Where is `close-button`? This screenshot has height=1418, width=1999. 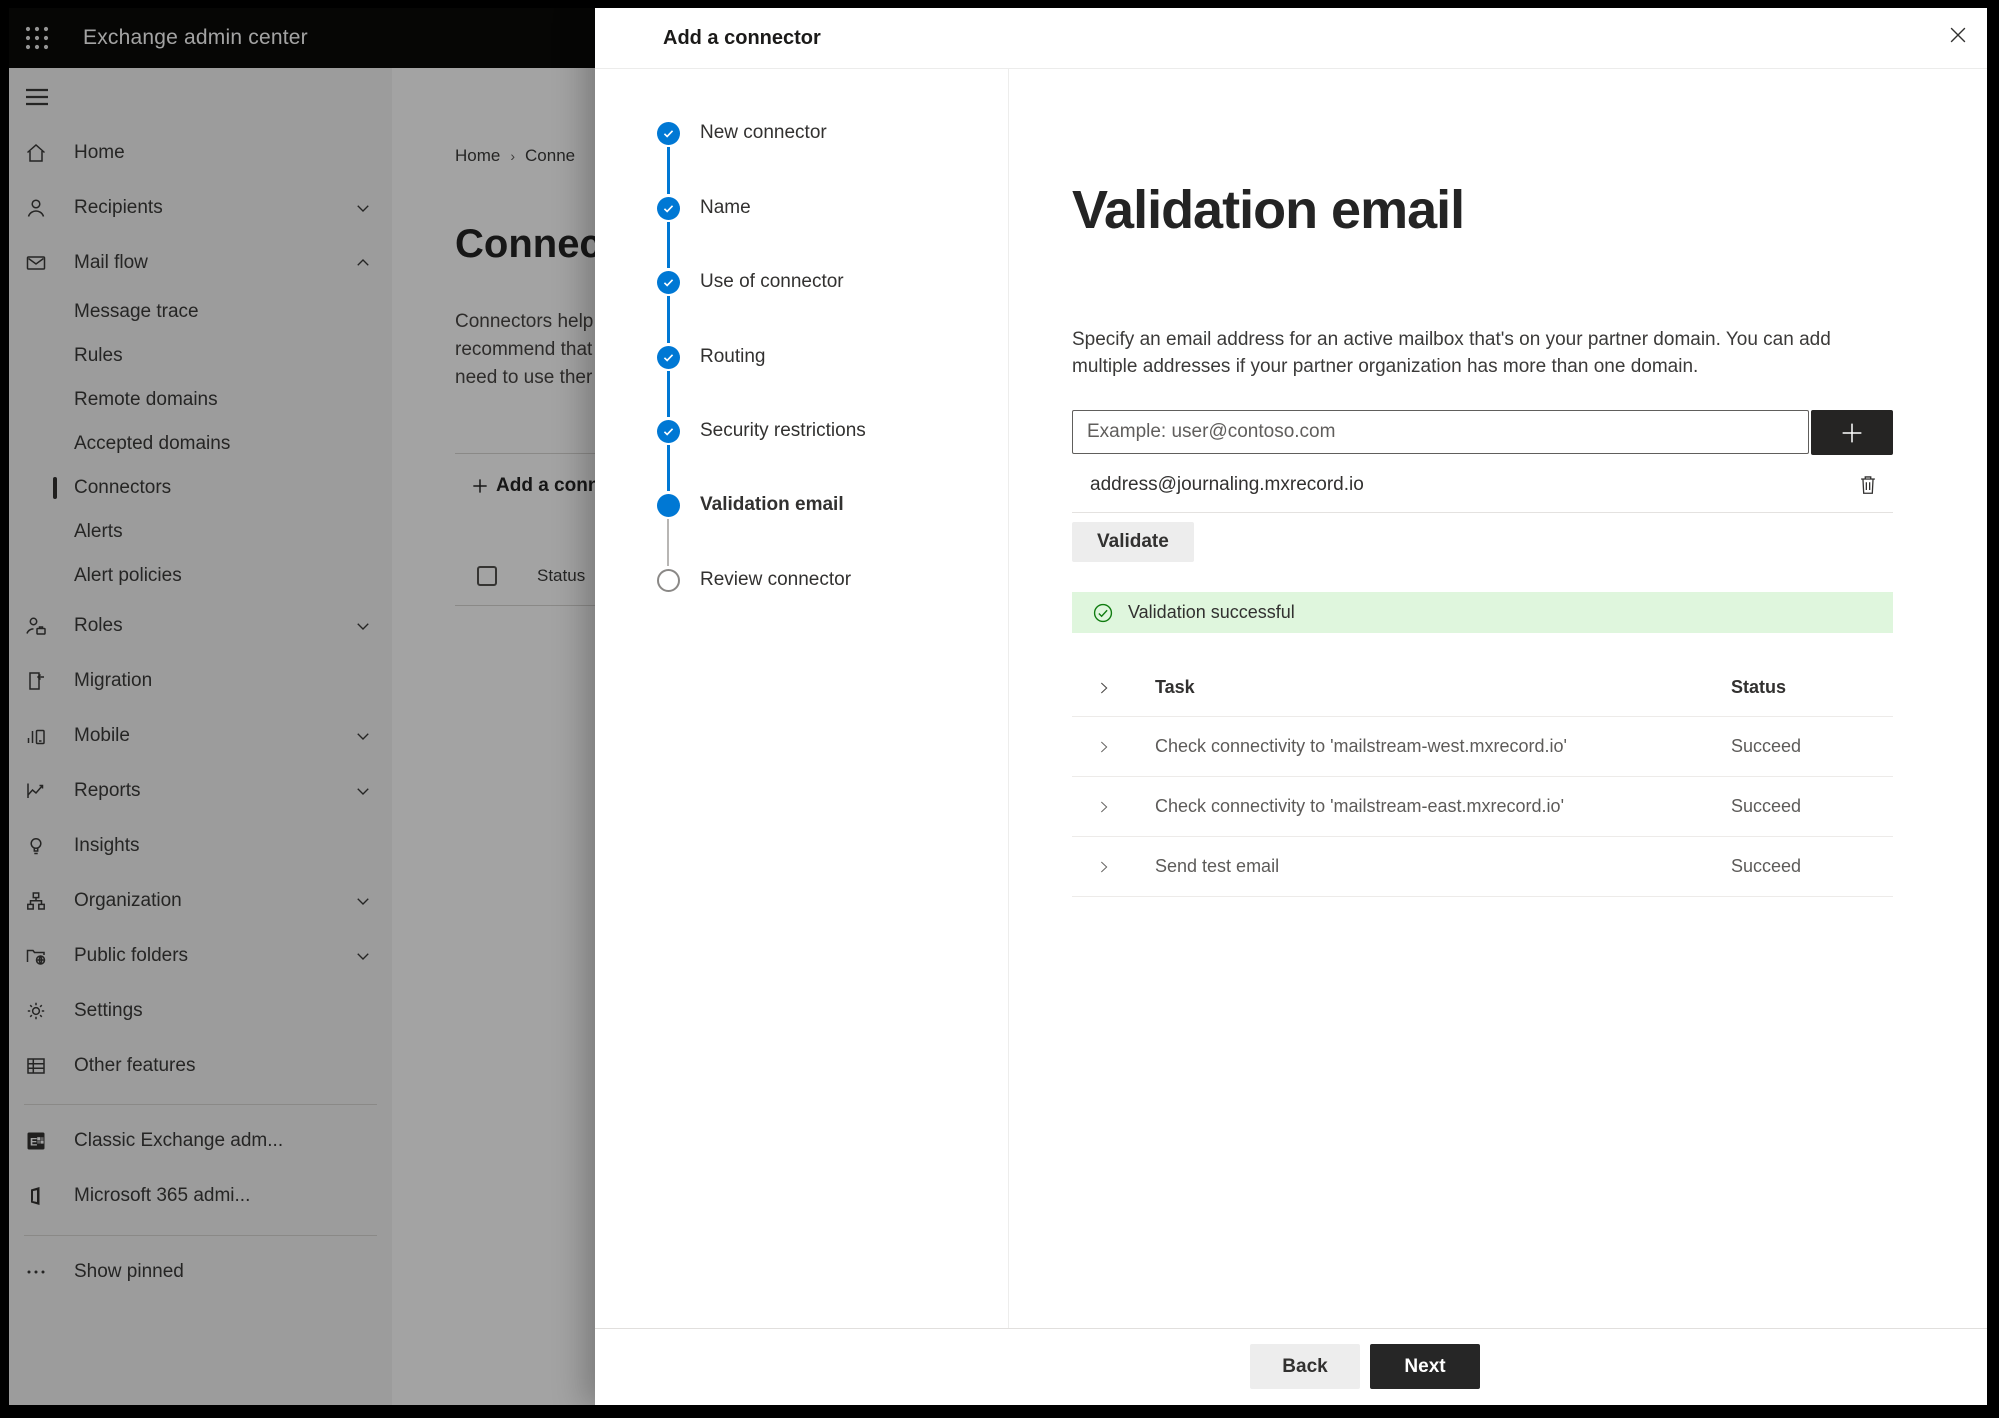 close-button is located at coordinates (1958, 35).